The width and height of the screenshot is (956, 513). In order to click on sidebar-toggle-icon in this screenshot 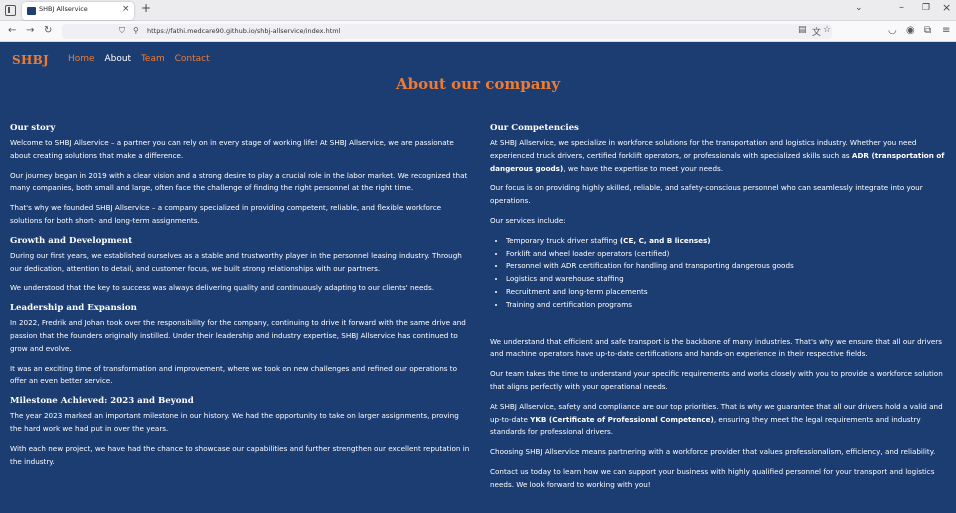, I will do `click(10, 10)`.